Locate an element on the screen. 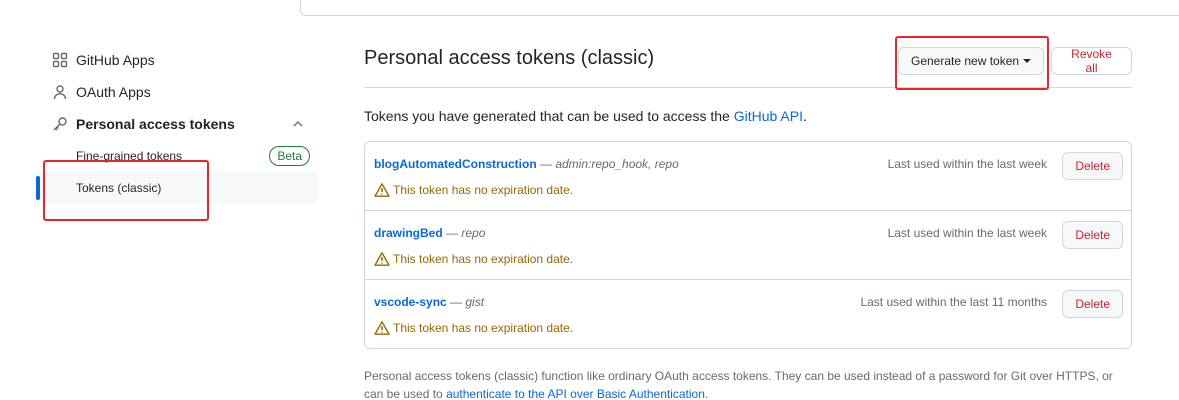 The image size is (1179, 400). top-bar-box is located at coordinates (739, 8).